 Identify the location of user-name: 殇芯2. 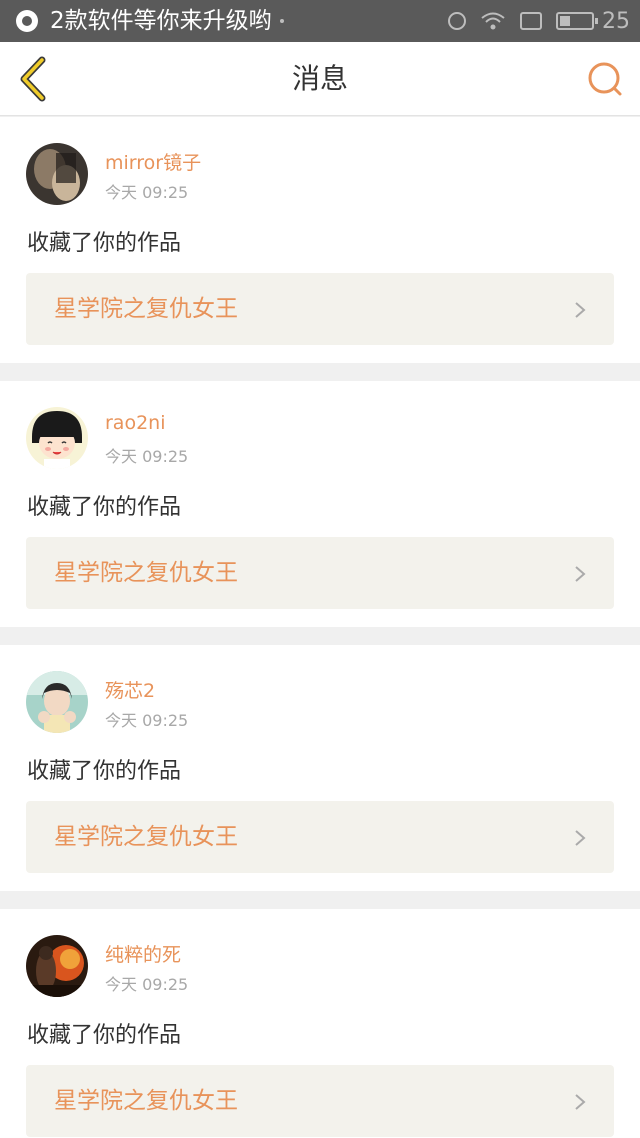
(130, 689).